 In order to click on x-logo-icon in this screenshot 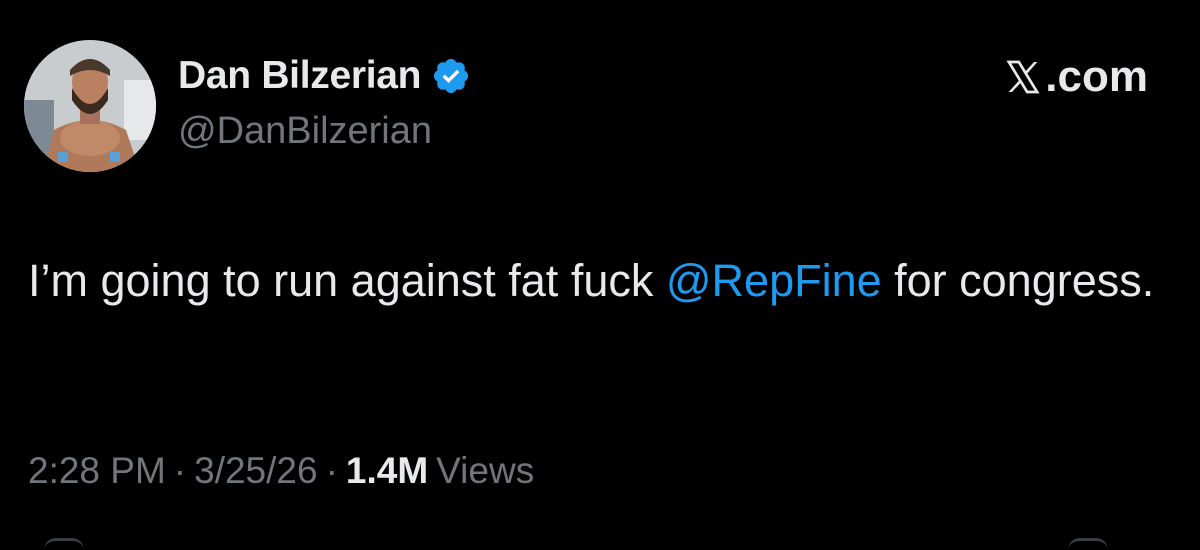, I will do `click(1023, 77)`.